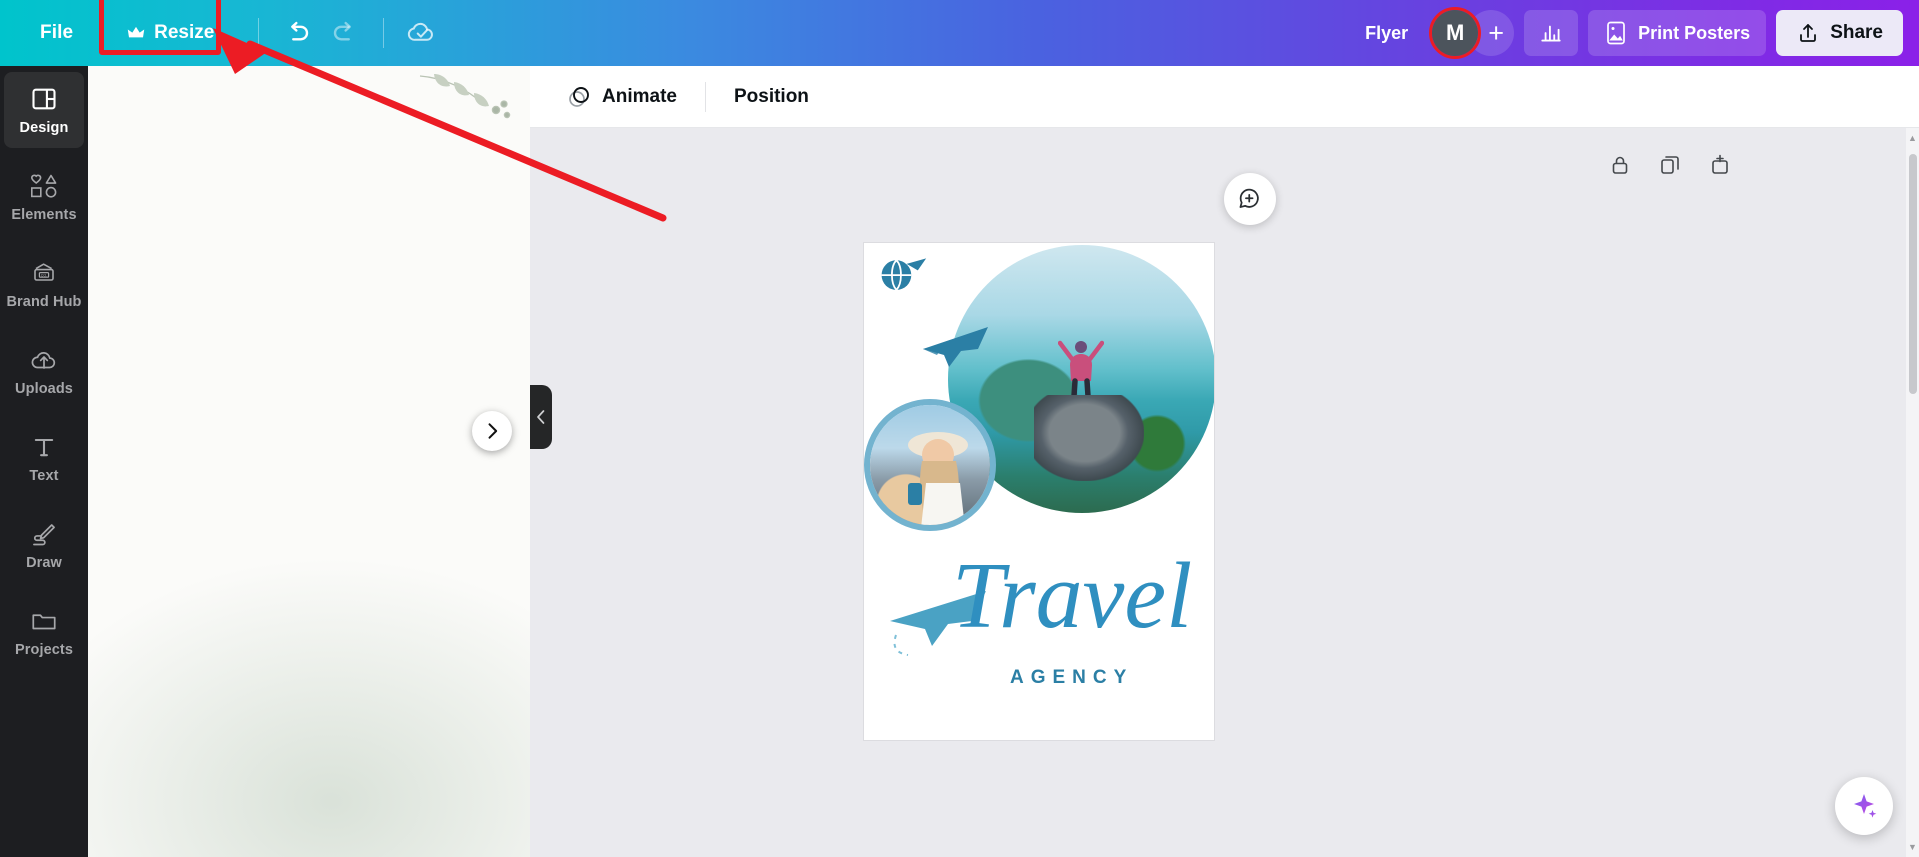 The height and width of the screenshot is (857, 1919). I want to click on poster-photo-secondary, so click(930, 465).